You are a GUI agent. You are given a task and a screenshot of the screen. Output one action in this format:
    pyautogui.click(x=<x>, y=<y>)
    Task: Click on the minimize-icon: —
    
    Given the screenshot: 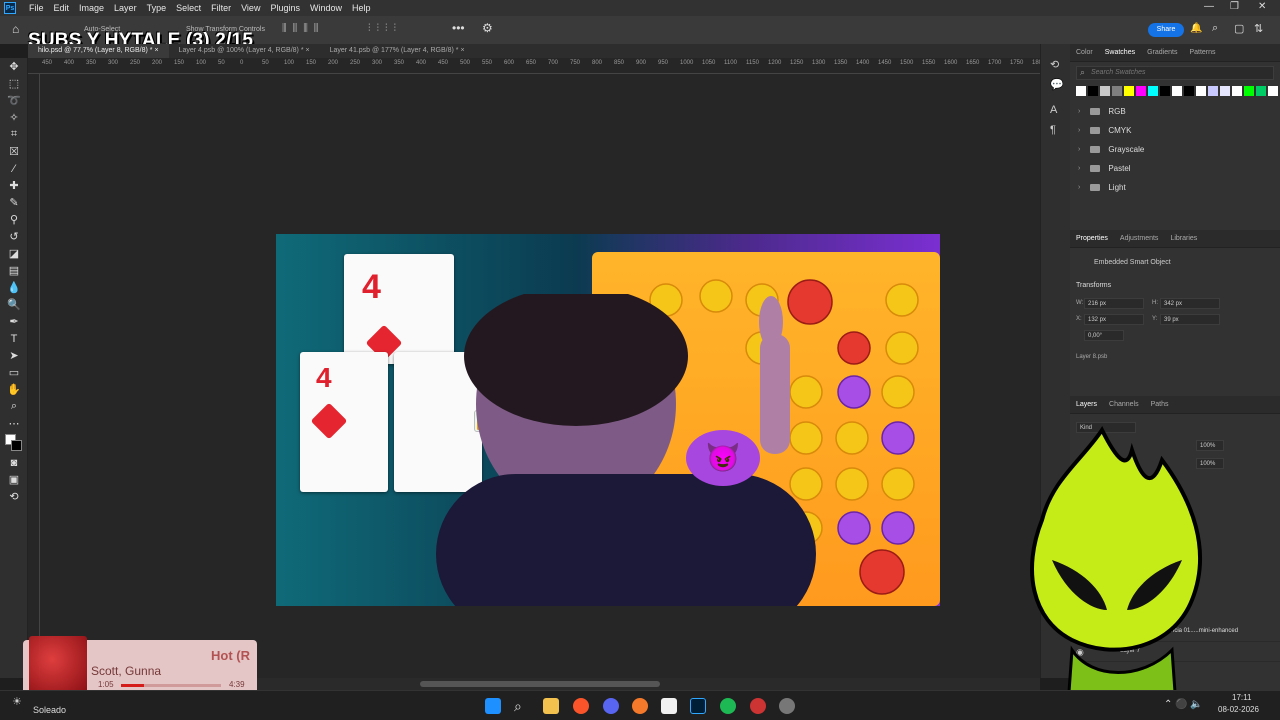 What is the action you would take?
    pyautogui.click(x=1209, y=6)
    